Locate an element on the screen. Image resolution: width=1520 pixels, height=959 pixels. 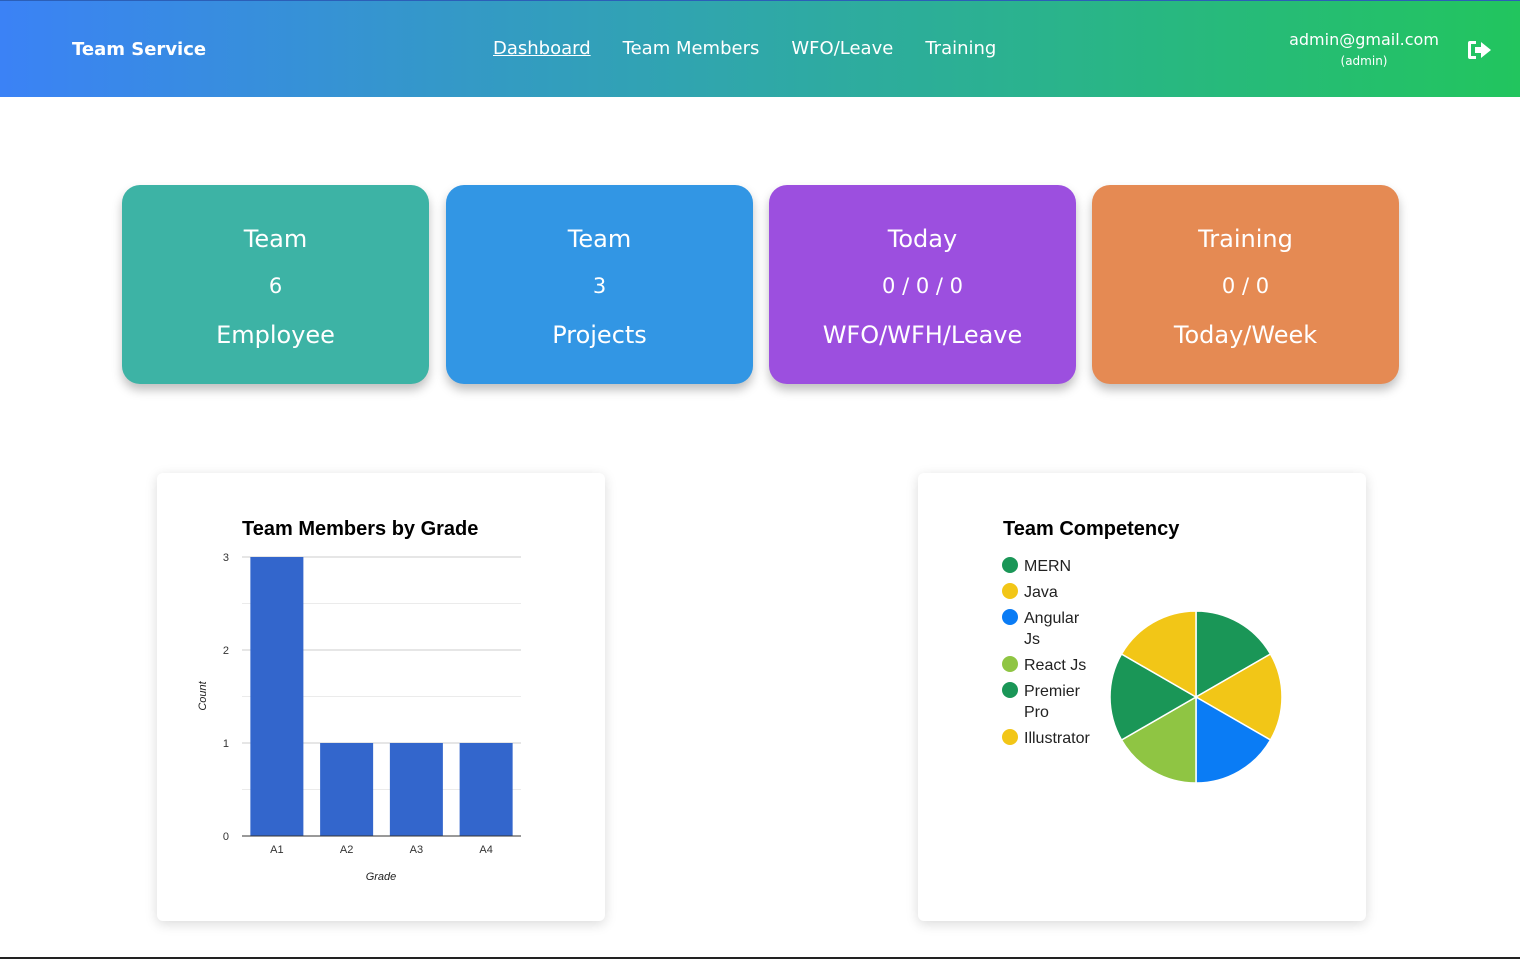
logout-button is located at coordinates (1480, 50).